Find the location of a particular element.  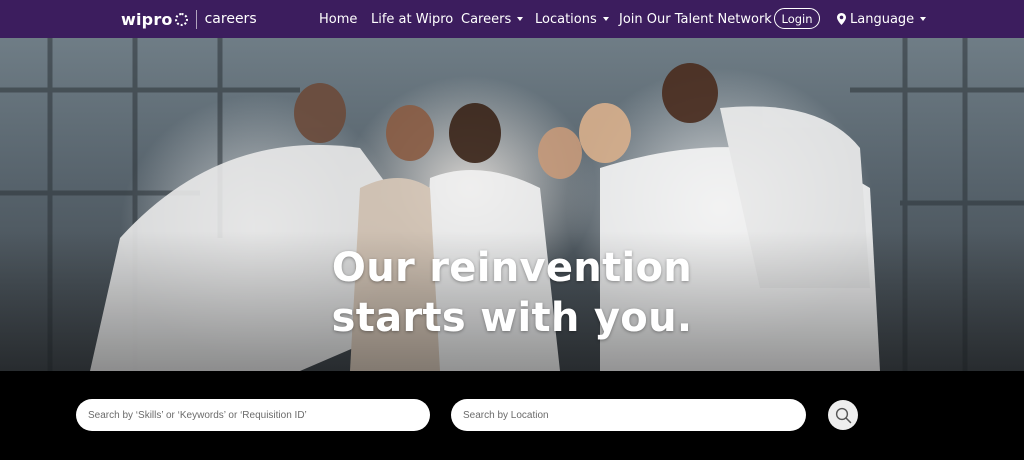

nav-locations: Locations is located at coordinates (572, 19).